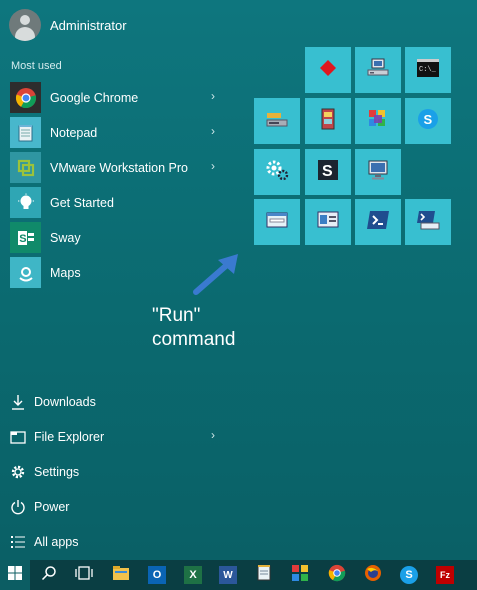 The height and width of the screenshot is (590, 477). I want to click on outlook-icon: O, so click(157, 575).